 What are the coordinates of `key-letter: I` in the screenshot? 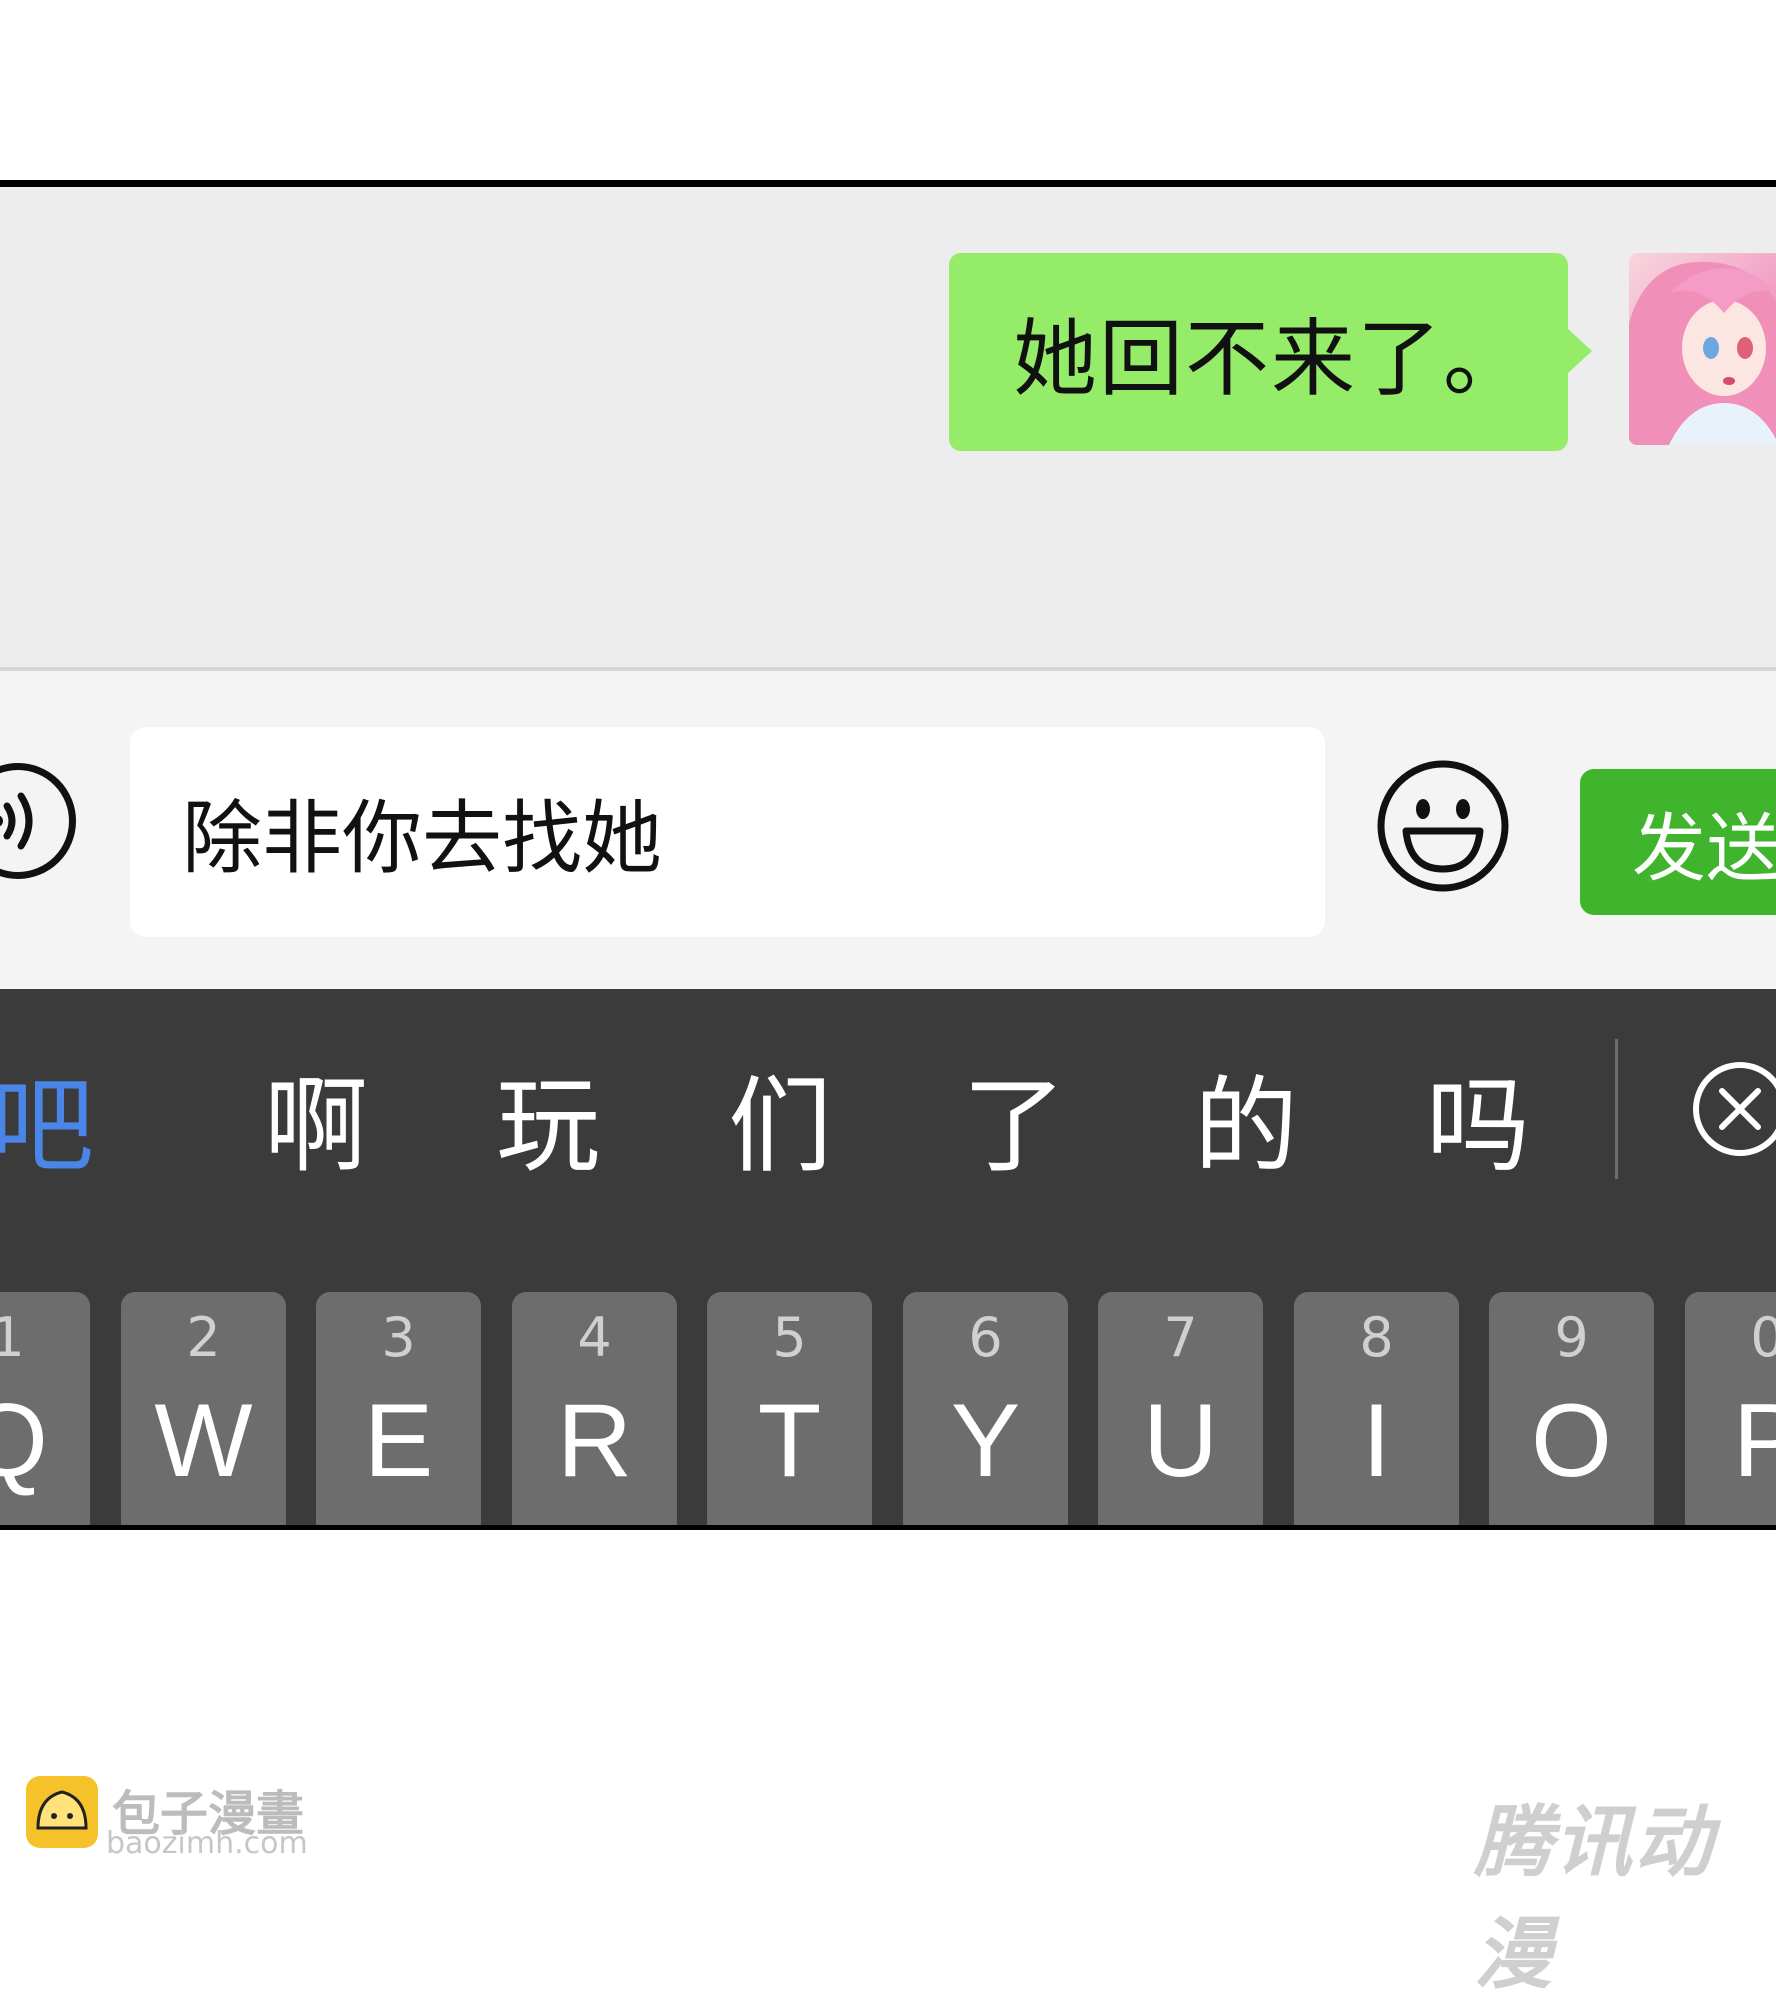 It's located at (1376, 1441).